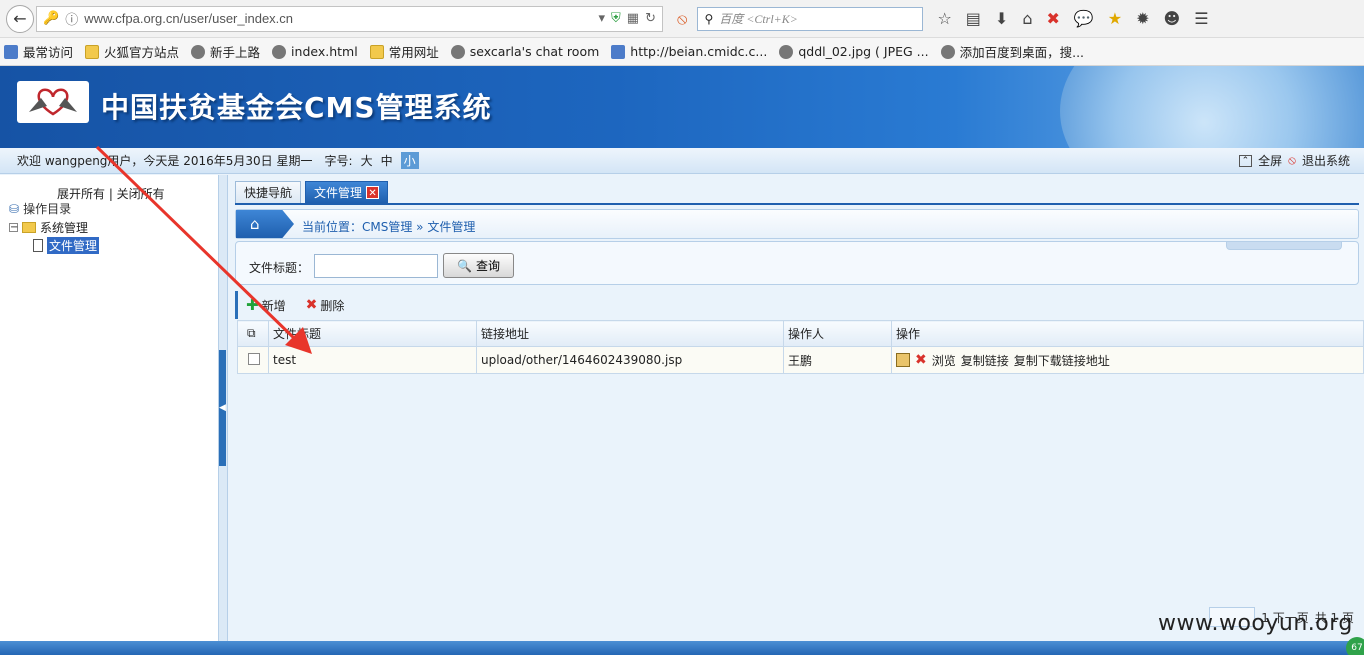  I want to click on shield-icon: ⛨, so click(616, 18).